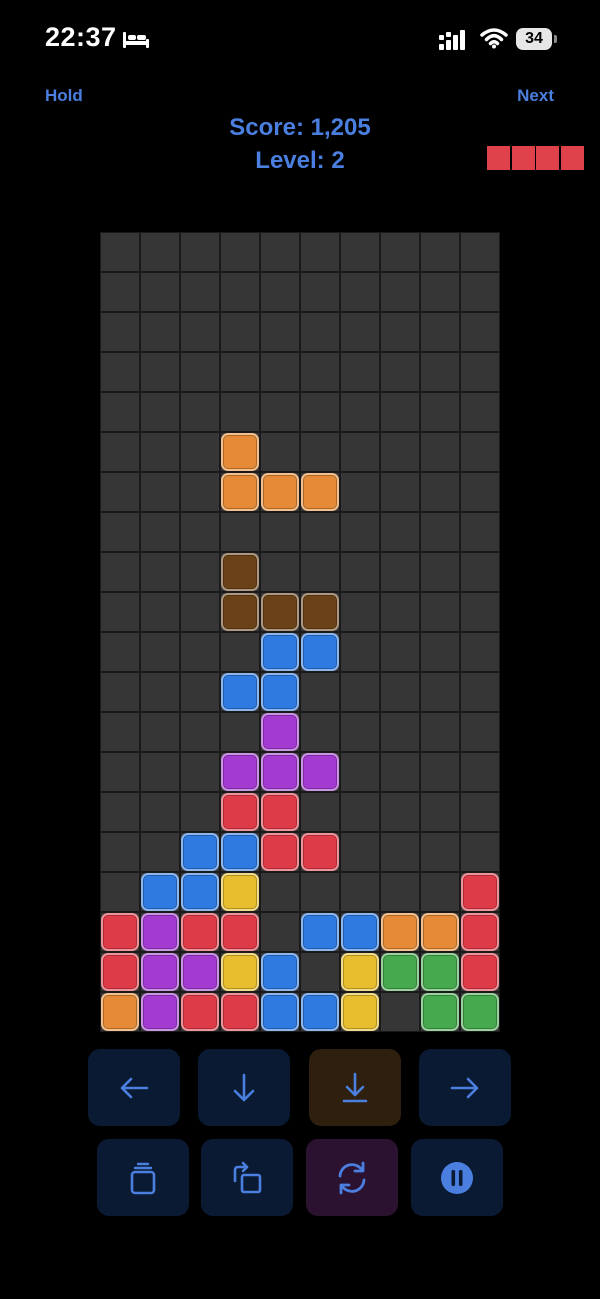 The width and height of the screenshot is (600, 1299). I want to click on soft-drop-button, so click(244, 1087).